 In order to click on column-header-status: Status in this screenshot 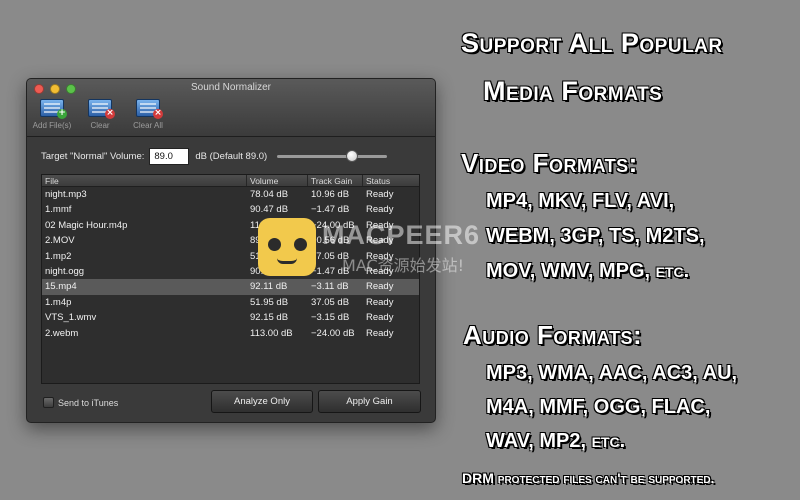, I will do `click(391, 180)`.